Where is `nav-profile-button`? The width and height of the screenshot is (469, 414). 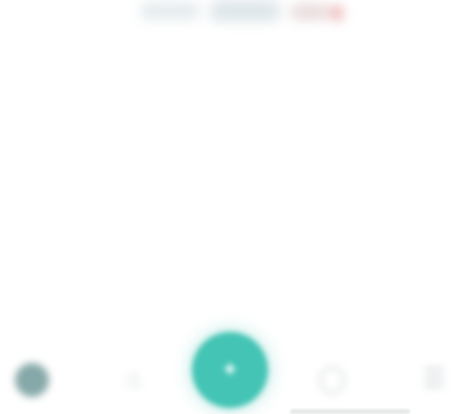 nav-profile-button is located at coordinates (32, 380).